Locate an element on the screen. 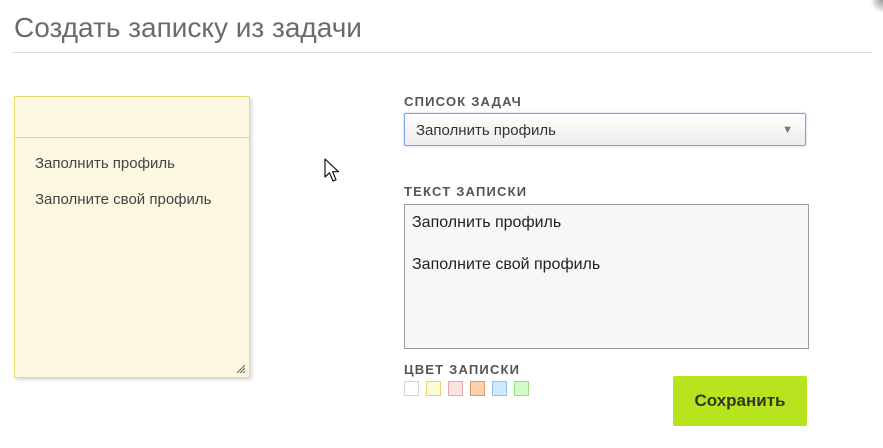 Image resolution: width=883 pixels, height=448 pixels. color-swatch-yellow is located at coordinates (433, 388).